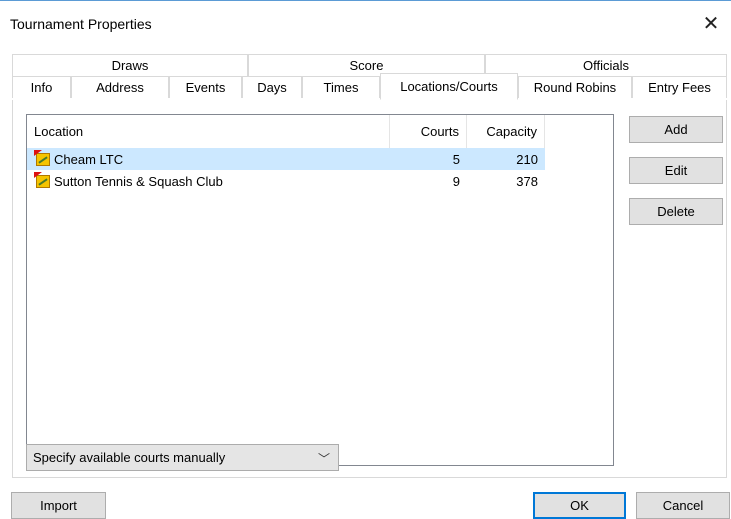  Describe the element at coordinates (676, 170) in the screenshot. I see `edit-button: Edit` at that location.